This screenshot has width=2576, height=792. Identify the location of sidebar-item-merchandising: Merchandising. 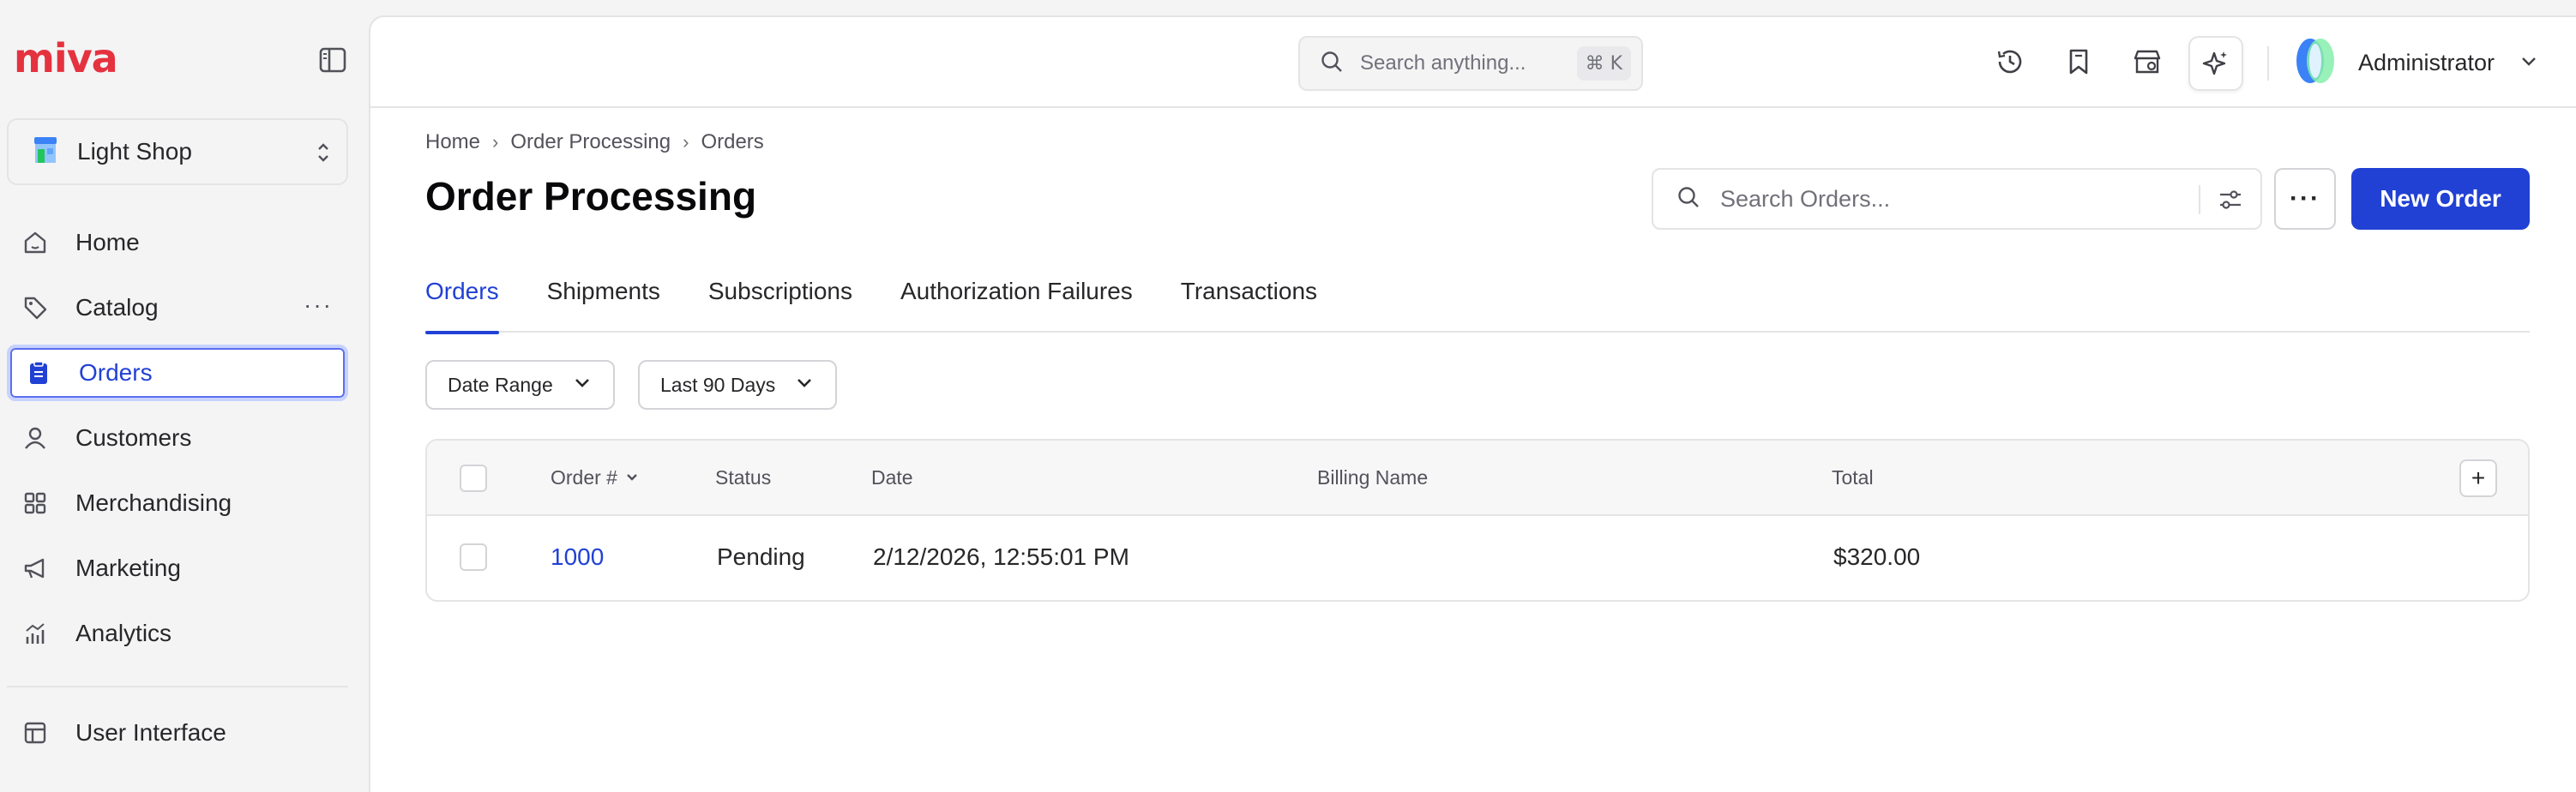
(177, 503).